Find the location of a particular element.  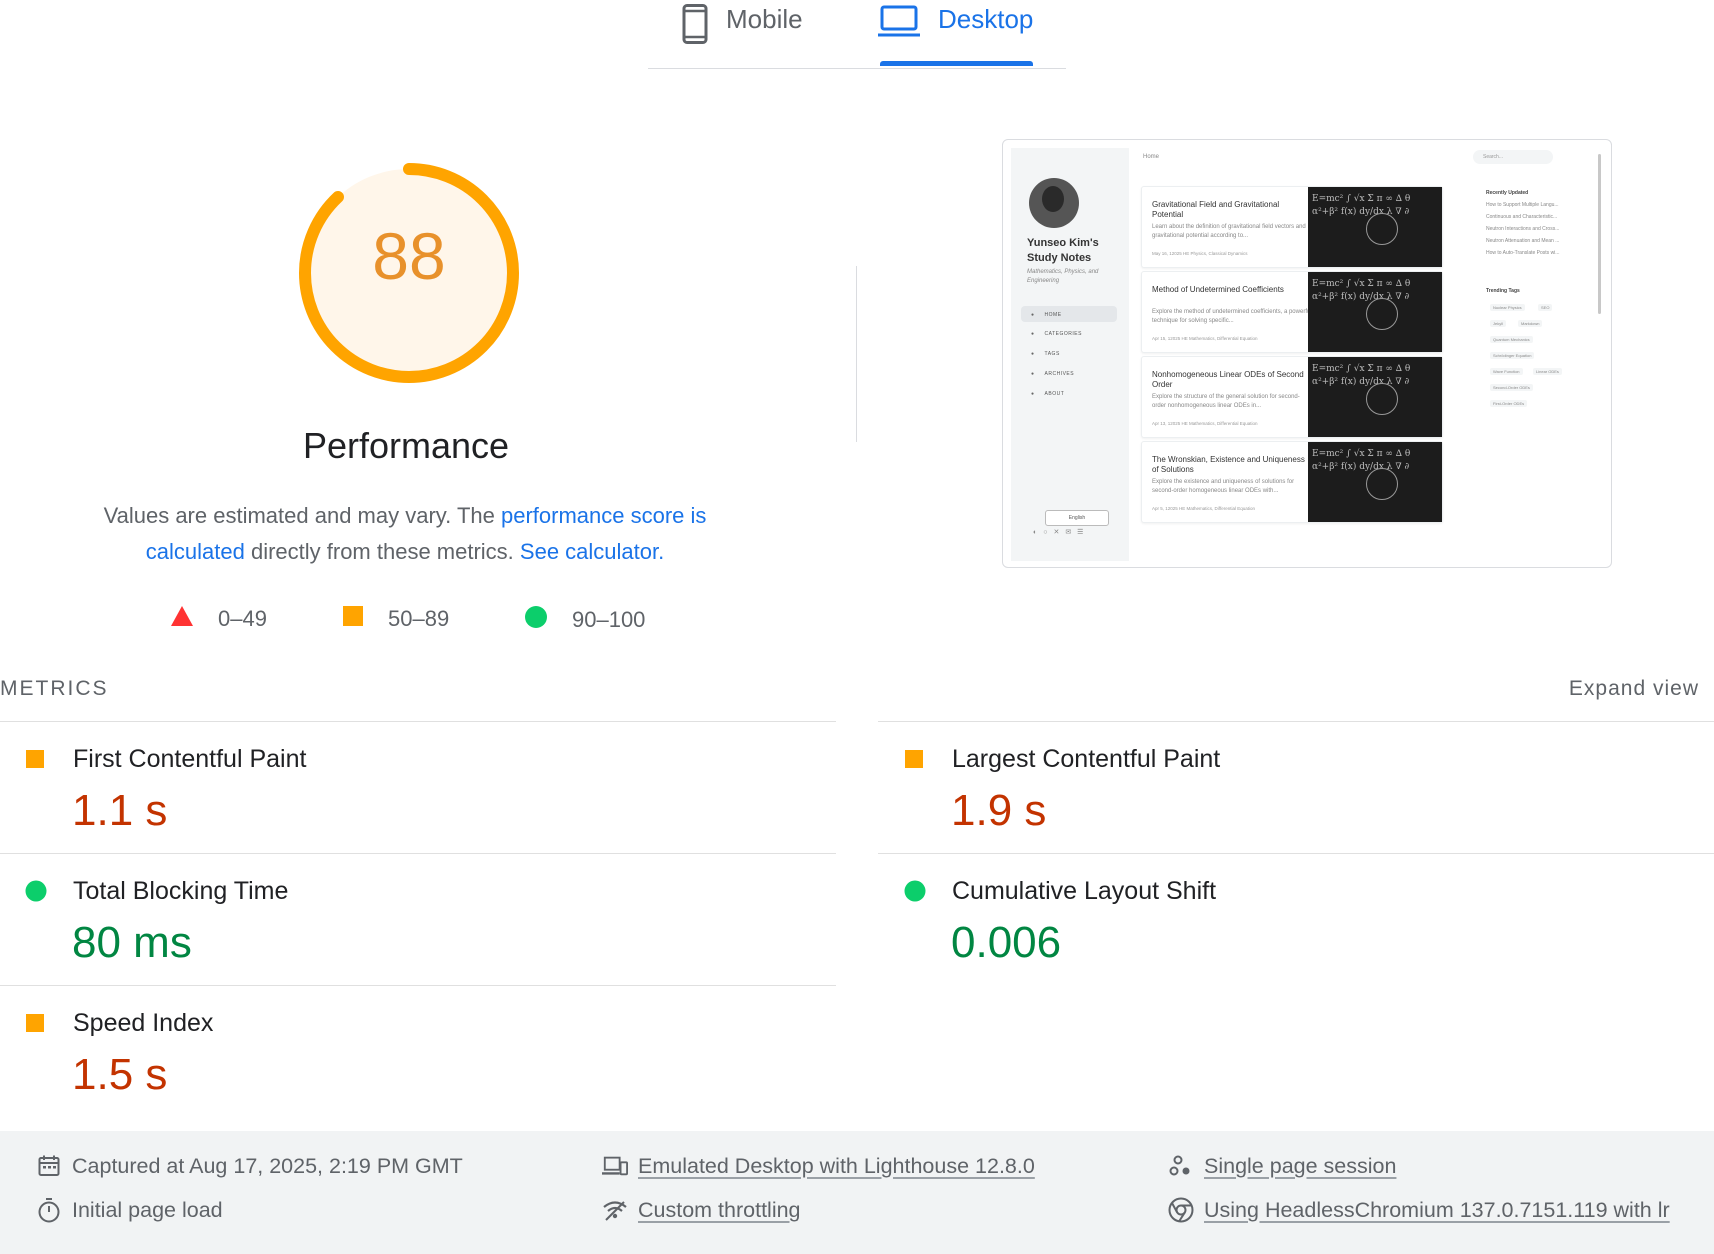

nav-home: HOME is located at coordinates (1046, 315).